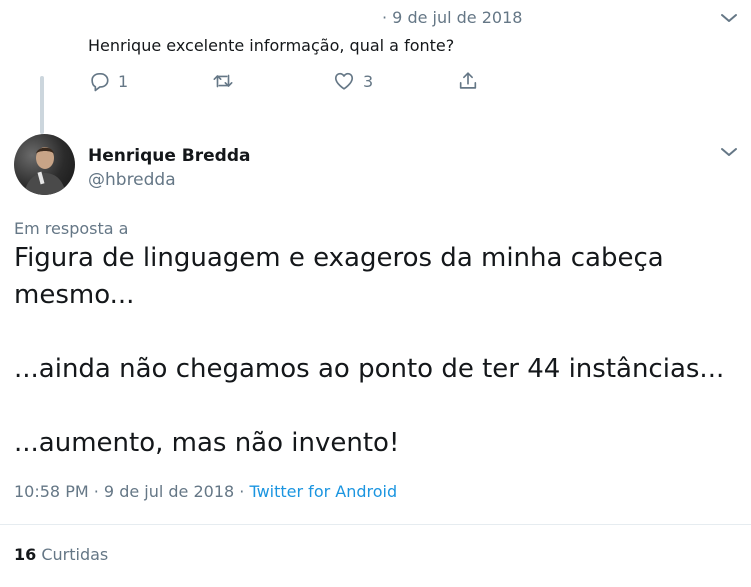 The width and height of the screenshot is (751, 587). What do you see at coordinates (169, 156) in the screenshot?
I see `author-name: Henrique Bredda` at bounding box center [169, 156].